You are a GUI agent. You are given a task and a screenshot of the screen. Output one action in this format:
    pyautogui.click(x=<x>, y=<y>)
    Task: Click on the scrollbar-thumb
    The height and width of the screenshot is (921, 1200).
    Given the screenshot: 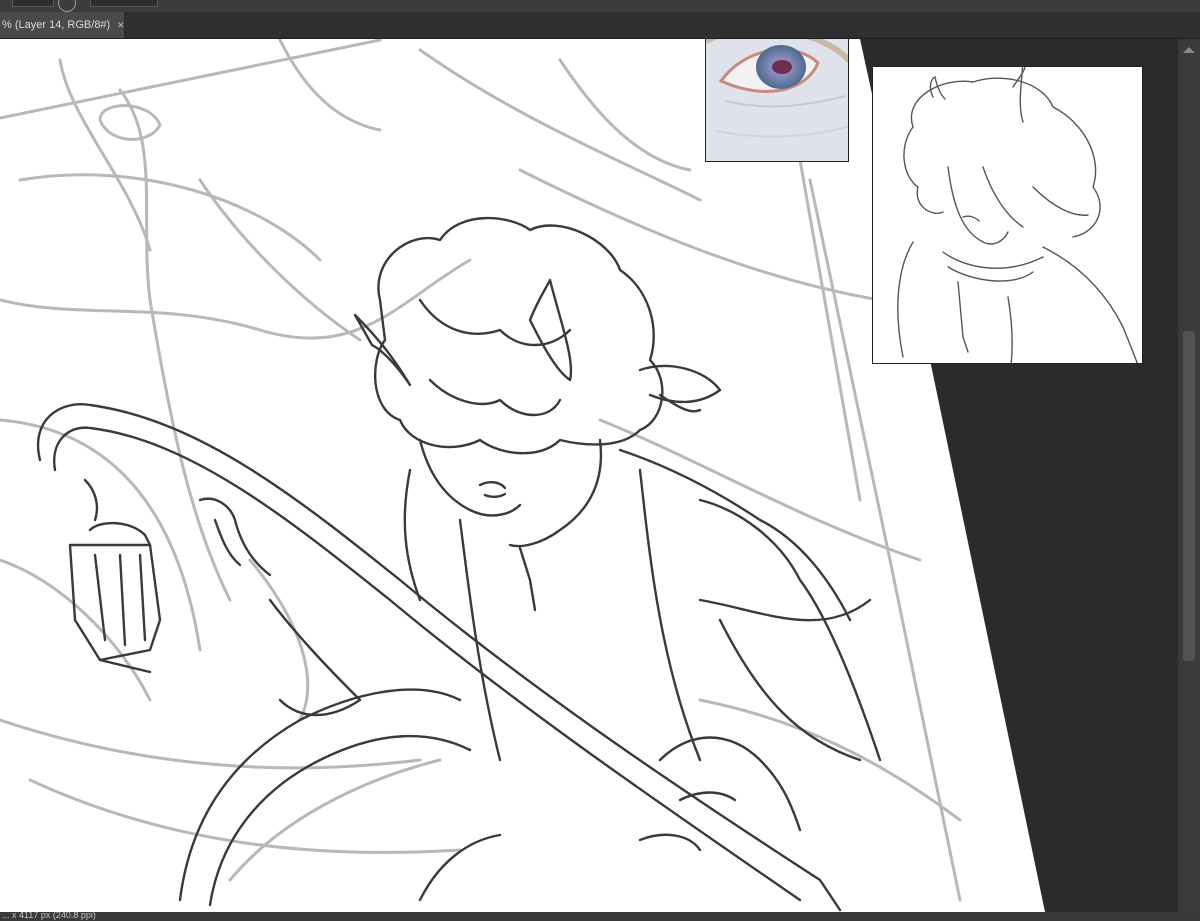 What is the action you would take?
    pyautogui.click(x=1189, y=496)
    